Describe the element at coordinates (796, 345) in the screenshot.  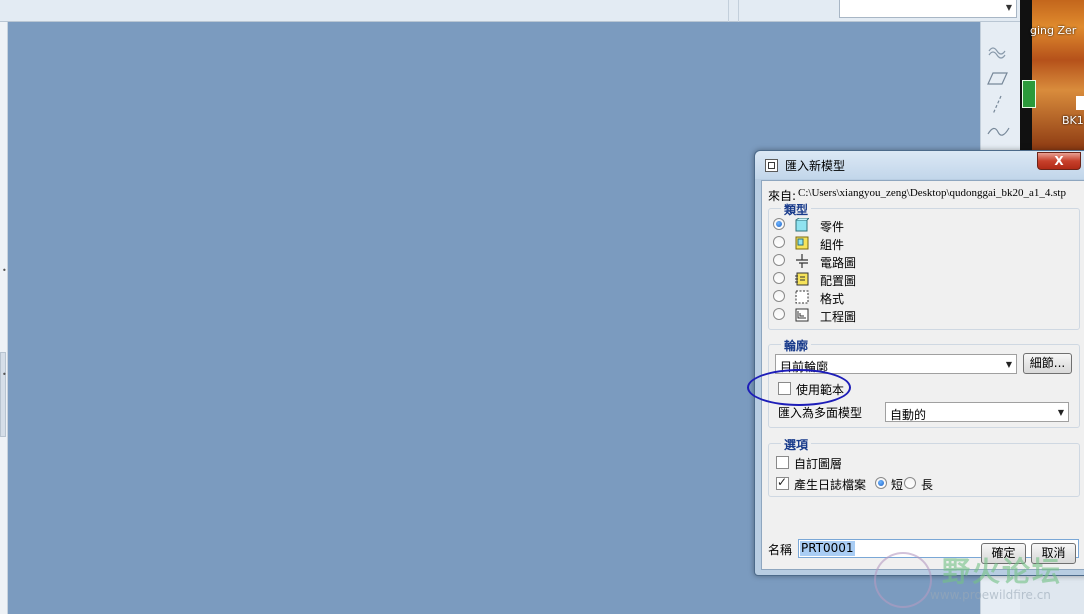
I see `profile-group-title: 輪廓` at that location.